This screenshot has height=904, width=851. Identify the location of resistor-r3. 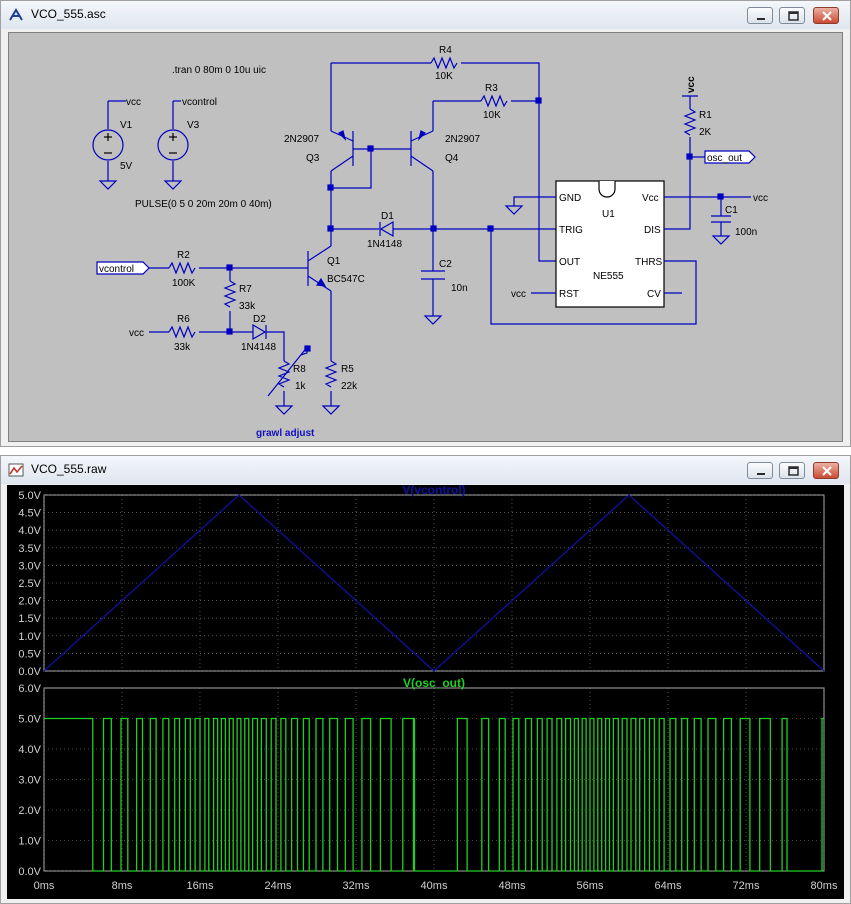
(494, 101).